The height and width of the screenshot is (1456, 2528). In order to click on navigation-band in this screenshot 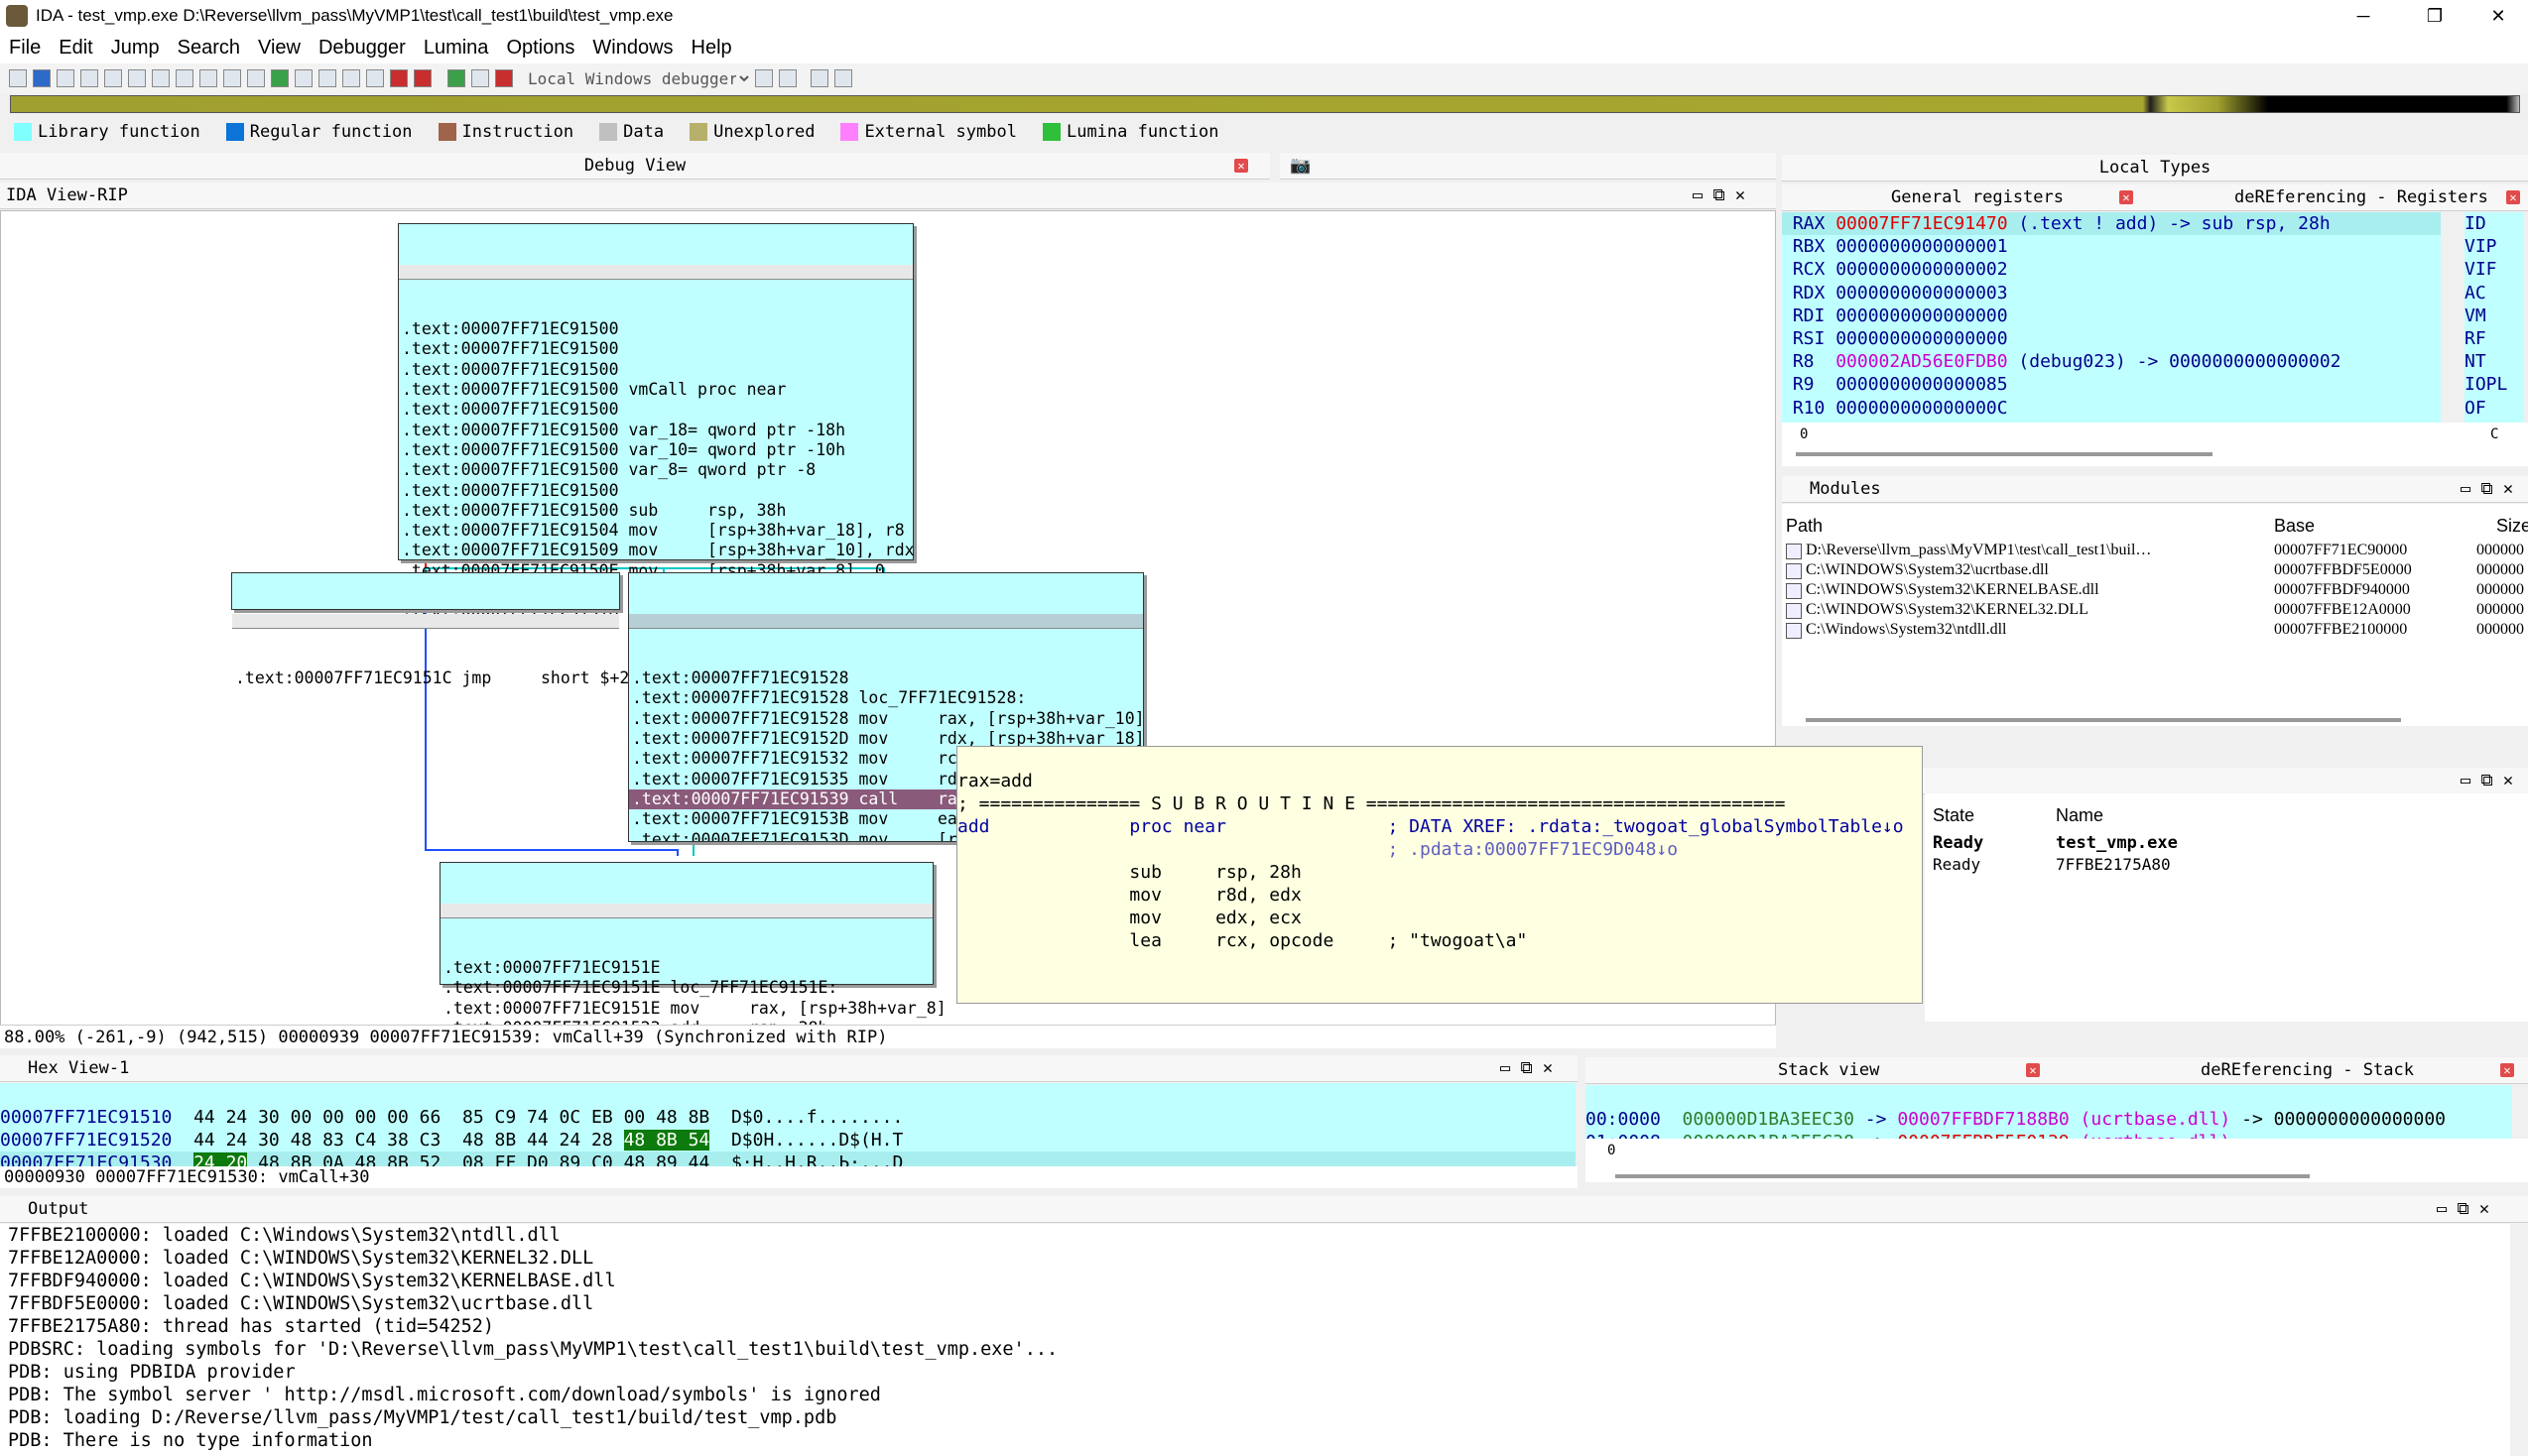, I will do `click(1265, 104)`.